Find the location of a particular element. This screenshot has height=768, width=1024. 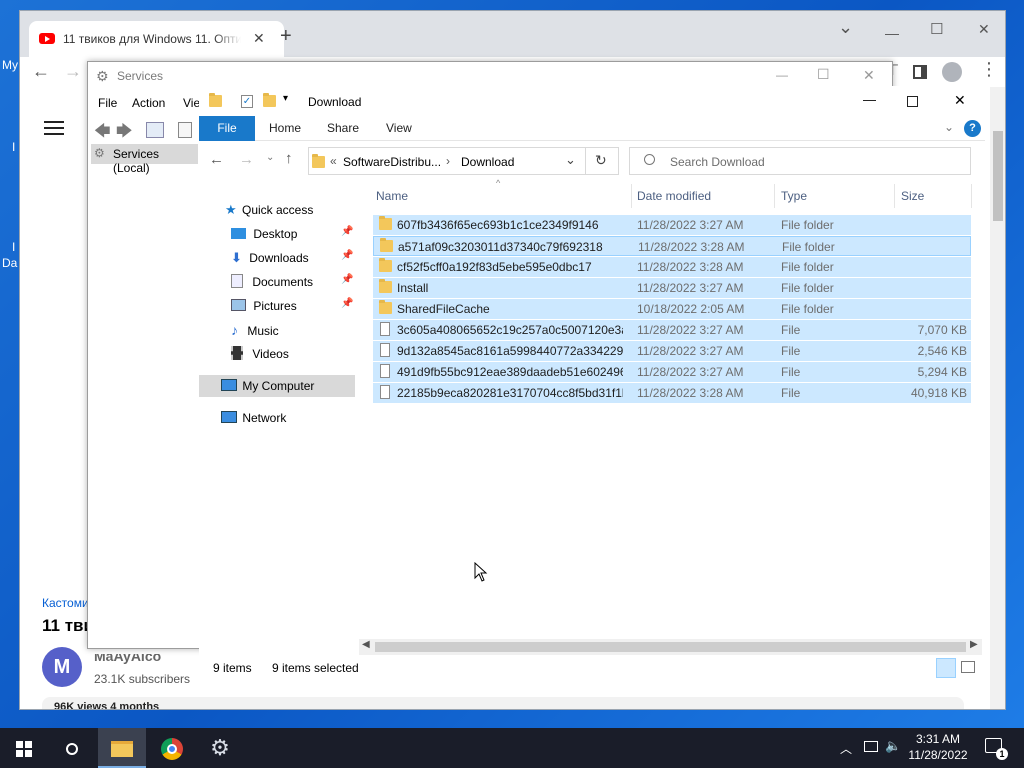

forward-arrow-icon: 🡆 is located at coordinates (124, 133).